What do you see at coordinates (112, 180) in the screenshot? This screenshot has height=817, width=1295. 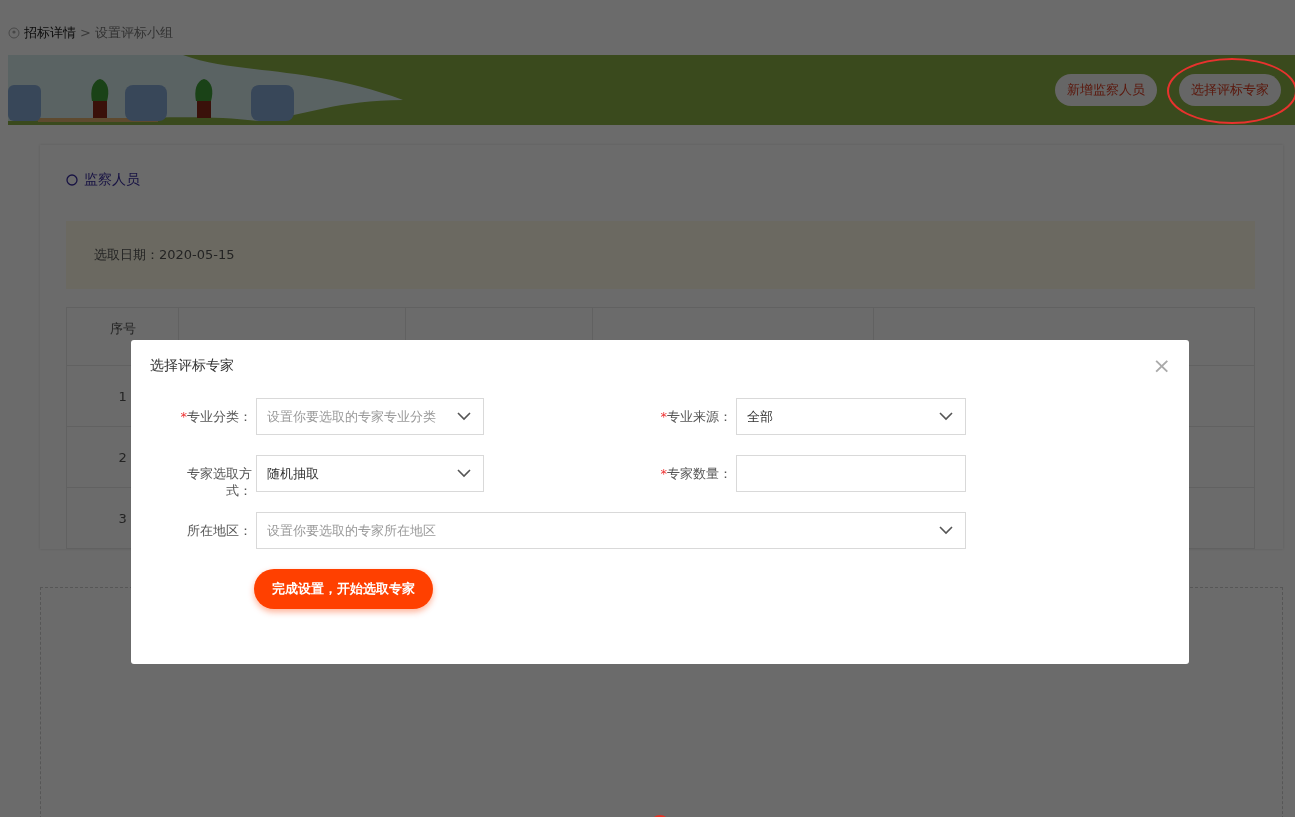 I see `section-title: 监察人员` at bounding box center [112, 180].